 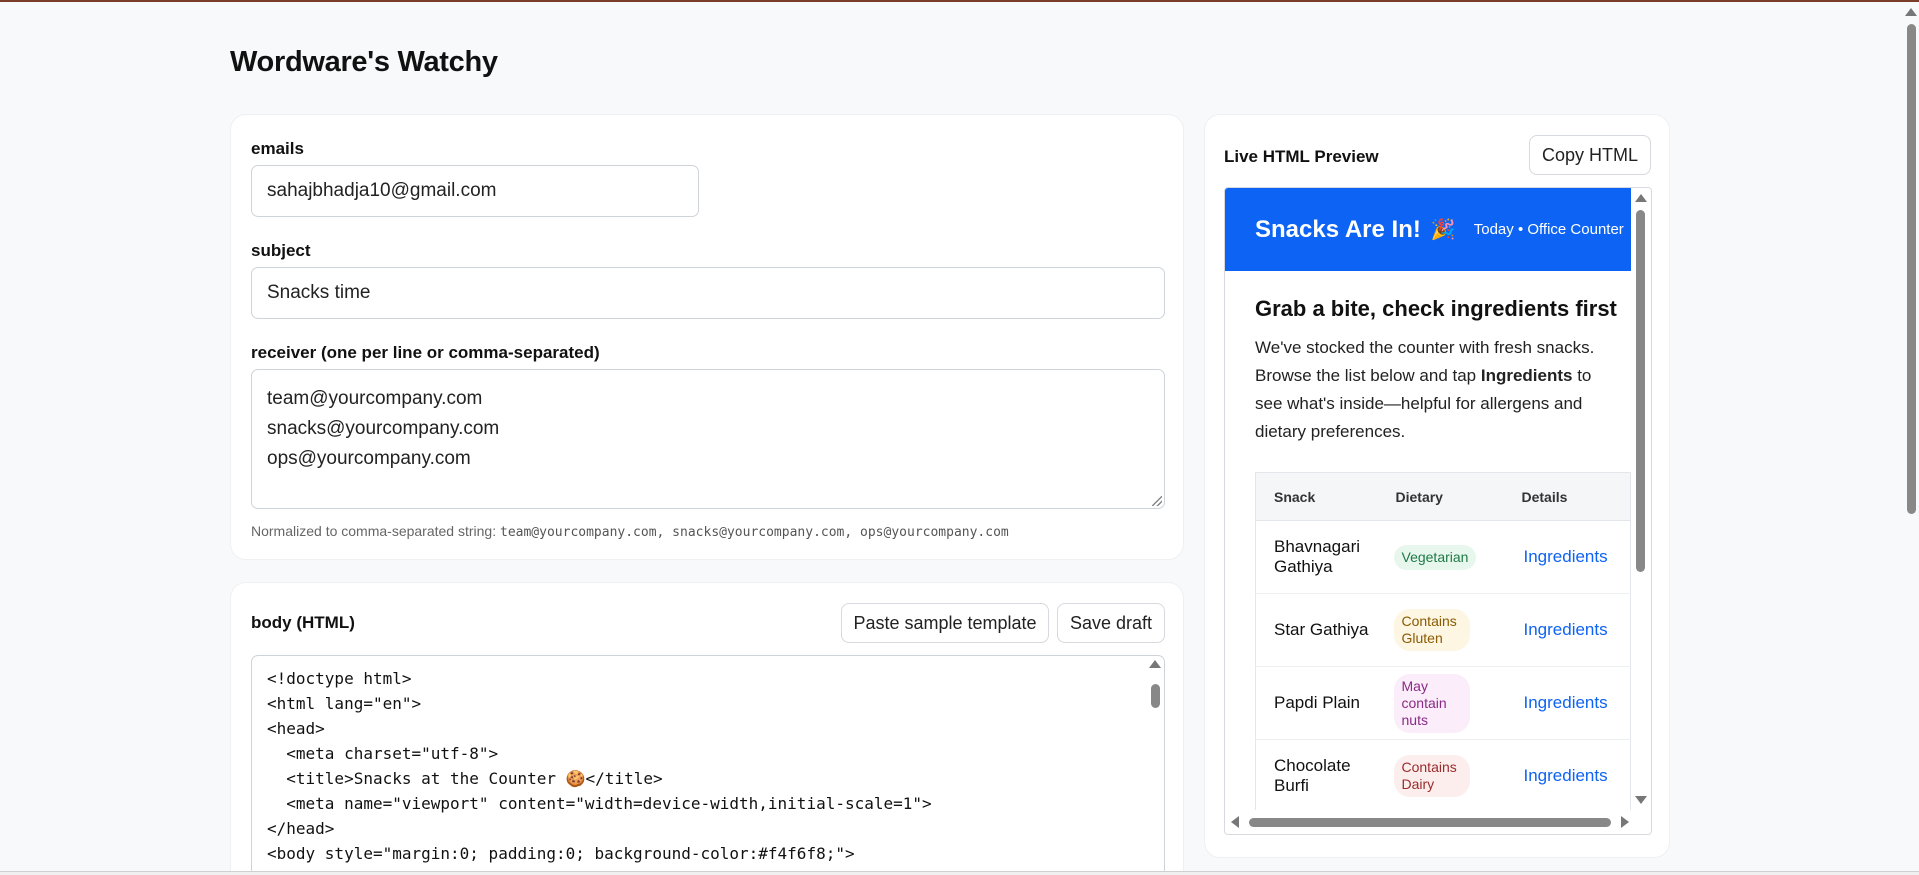 What do you see at coordinates (1155, 767) in the screenshot?
I see `code-scrollbar` at bounding box center [1155, 767].